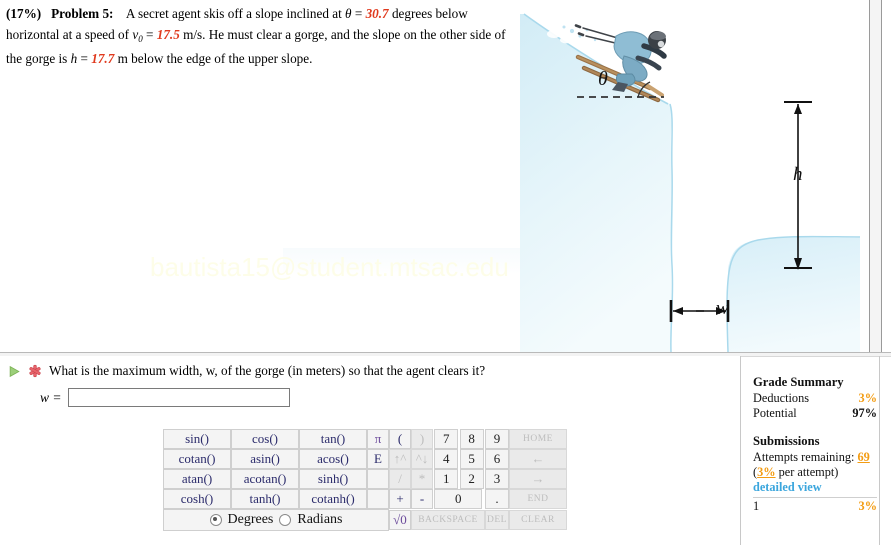  I want to click on key-pi: π, so click(378, 439).